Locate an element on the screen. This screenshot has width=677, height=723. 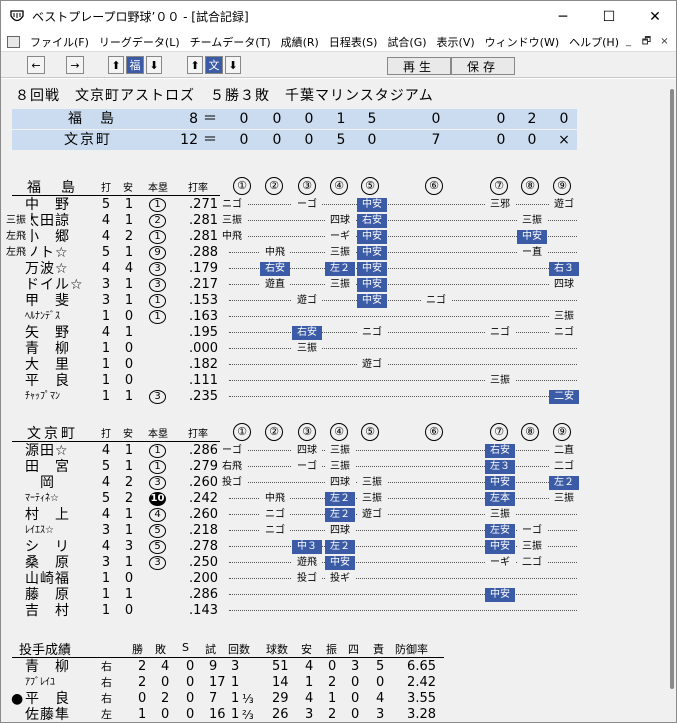
team-name: 福 島 is located at coordinates (52, 188).